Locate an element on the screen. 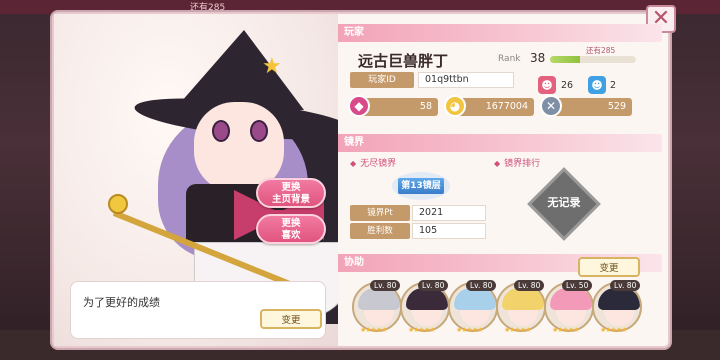 The width and height of the screenshot is (720, 360). gems-value: 58 is located at coordinates (425, 106).